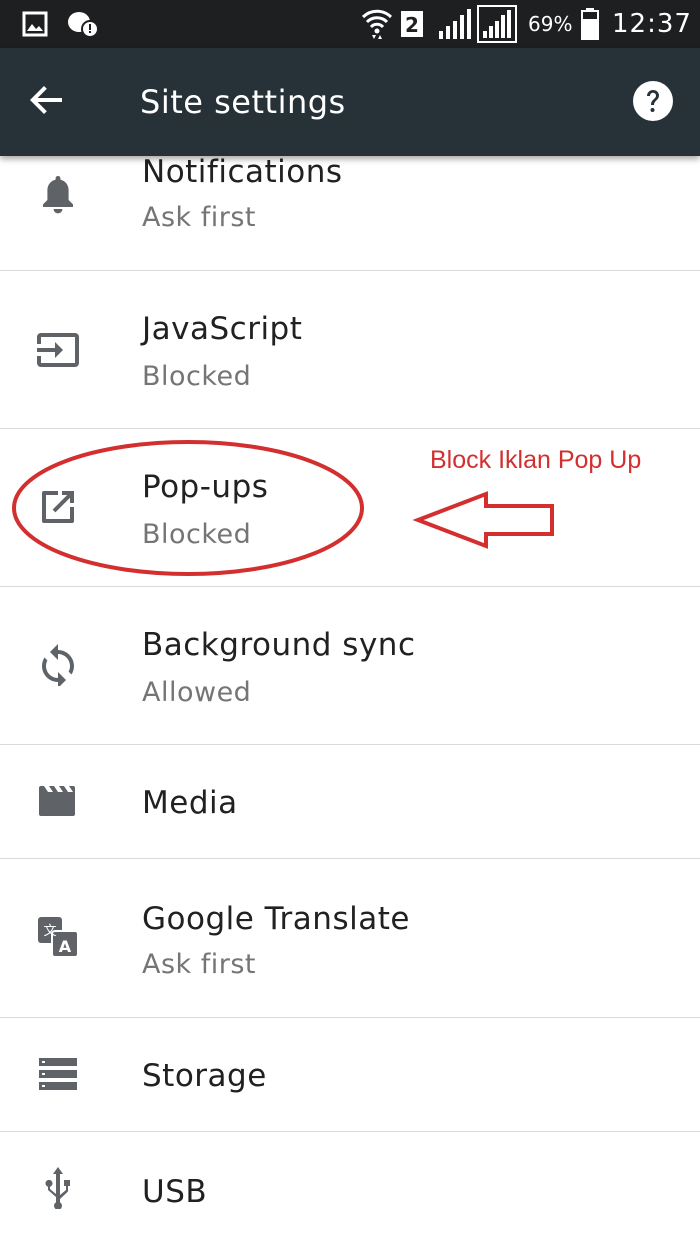 The image size is (700, 1244). I want to click on clapperboard-icon, so click(58, 801).